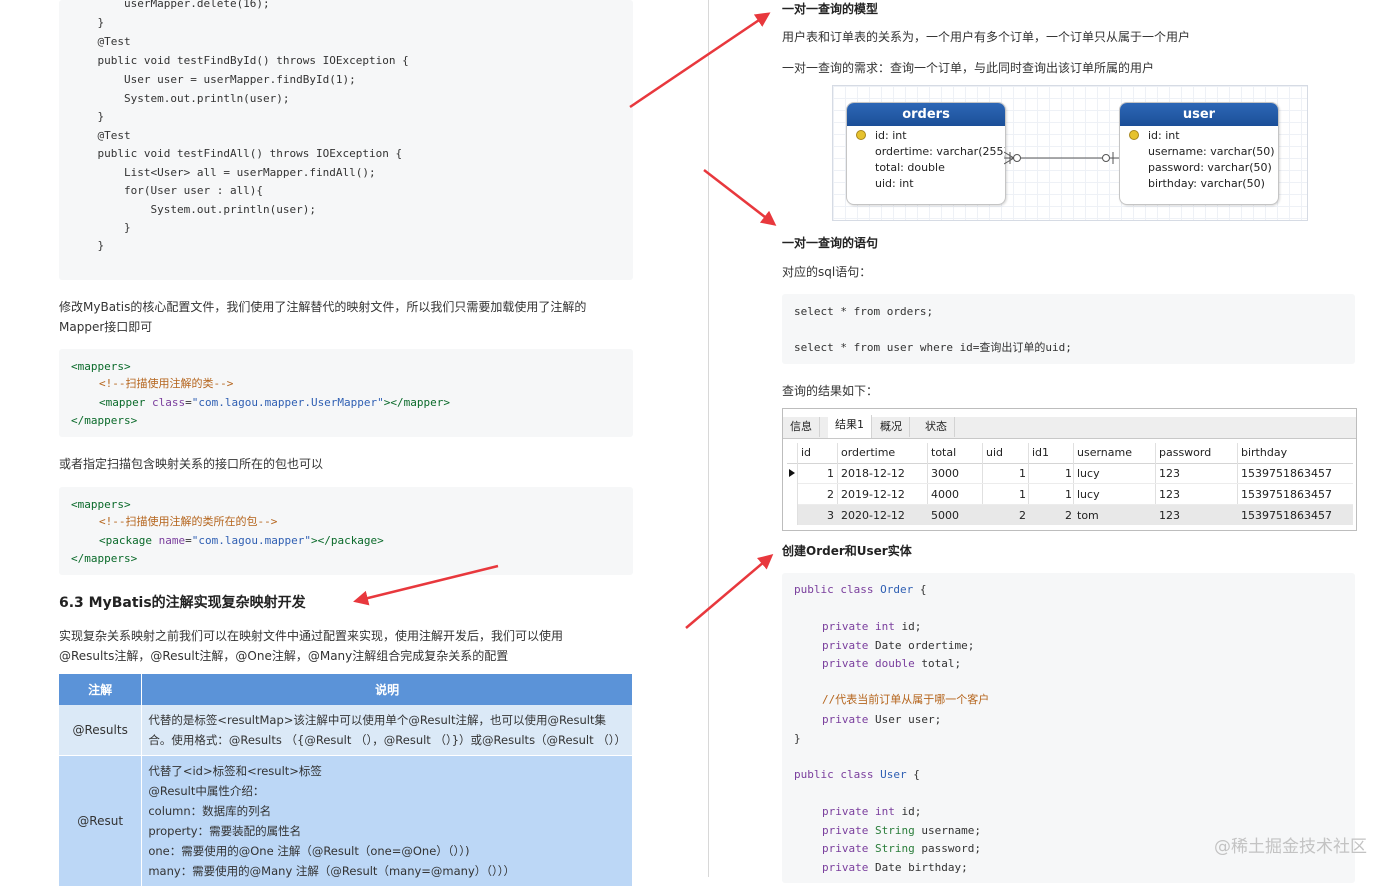 The height and width of the screenshot is (887, 1391). Describe the element at coordinates (740, 197) in the screenshot. I see `arrow-to-sql-heading` at that location.